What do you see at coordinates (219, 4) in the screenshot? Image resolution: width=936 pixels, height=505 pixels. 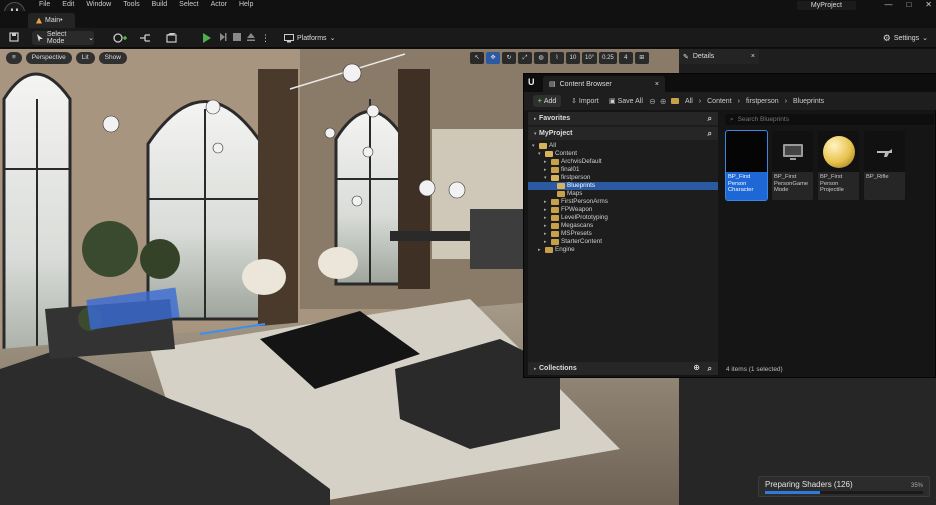 I see `menu-actor: Actor` at bounding box center [219, 4].